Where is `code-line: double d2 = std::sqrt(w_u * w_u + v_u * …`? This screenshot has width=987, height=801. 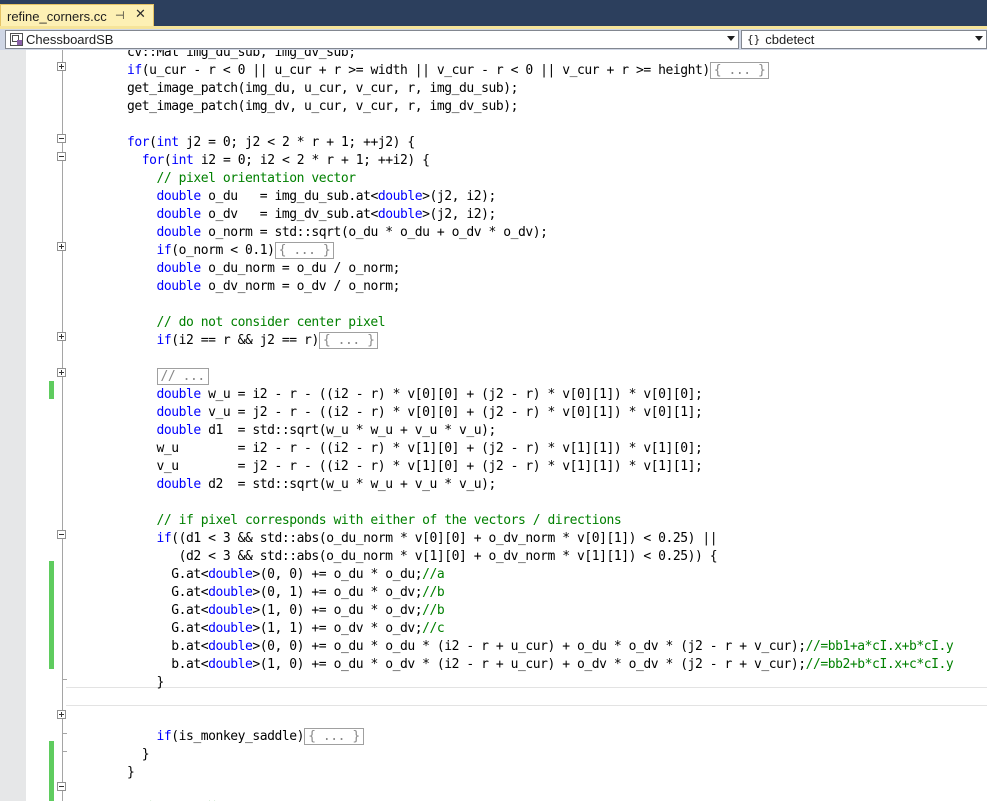
code-line: double d2 = std::sqrt(w_u * w_u + v_u * … is located at coordinates (312, 485).